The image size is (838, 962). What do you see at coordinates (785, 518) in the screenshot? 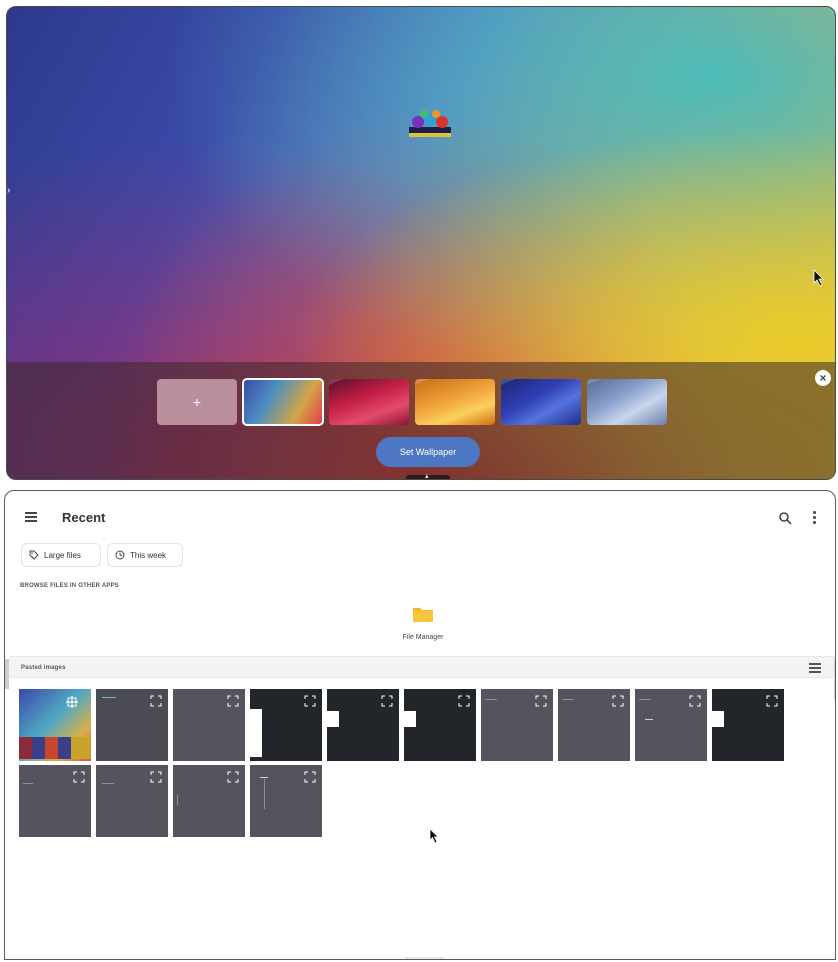
I see `search-icon` at bounding box center [785, 518].